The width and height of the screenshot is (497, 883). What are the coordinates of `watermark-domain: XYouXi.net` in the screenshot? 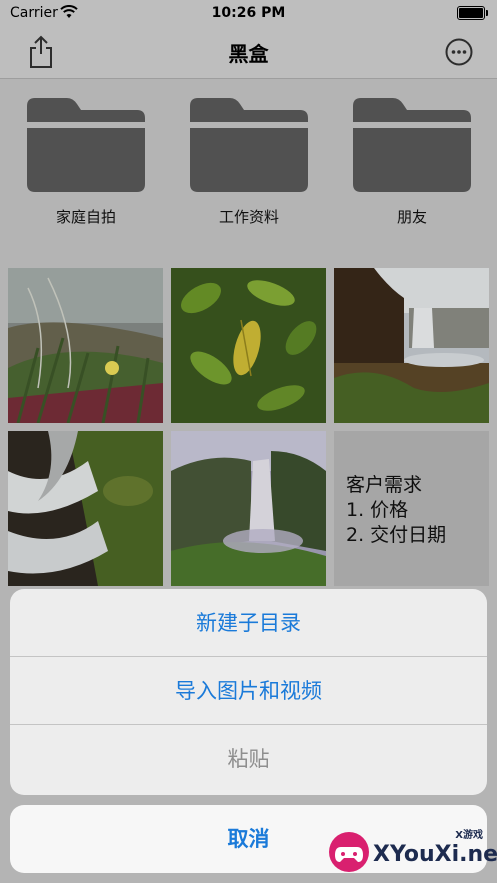 It's located at (435, 854).